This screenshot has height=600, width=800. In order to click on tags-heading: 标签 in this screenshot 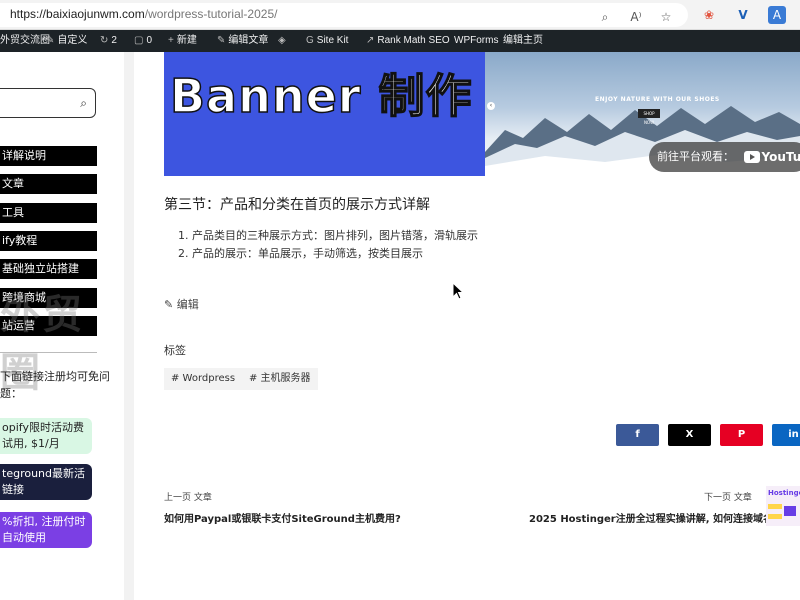, I will do `click(175, 350)`.